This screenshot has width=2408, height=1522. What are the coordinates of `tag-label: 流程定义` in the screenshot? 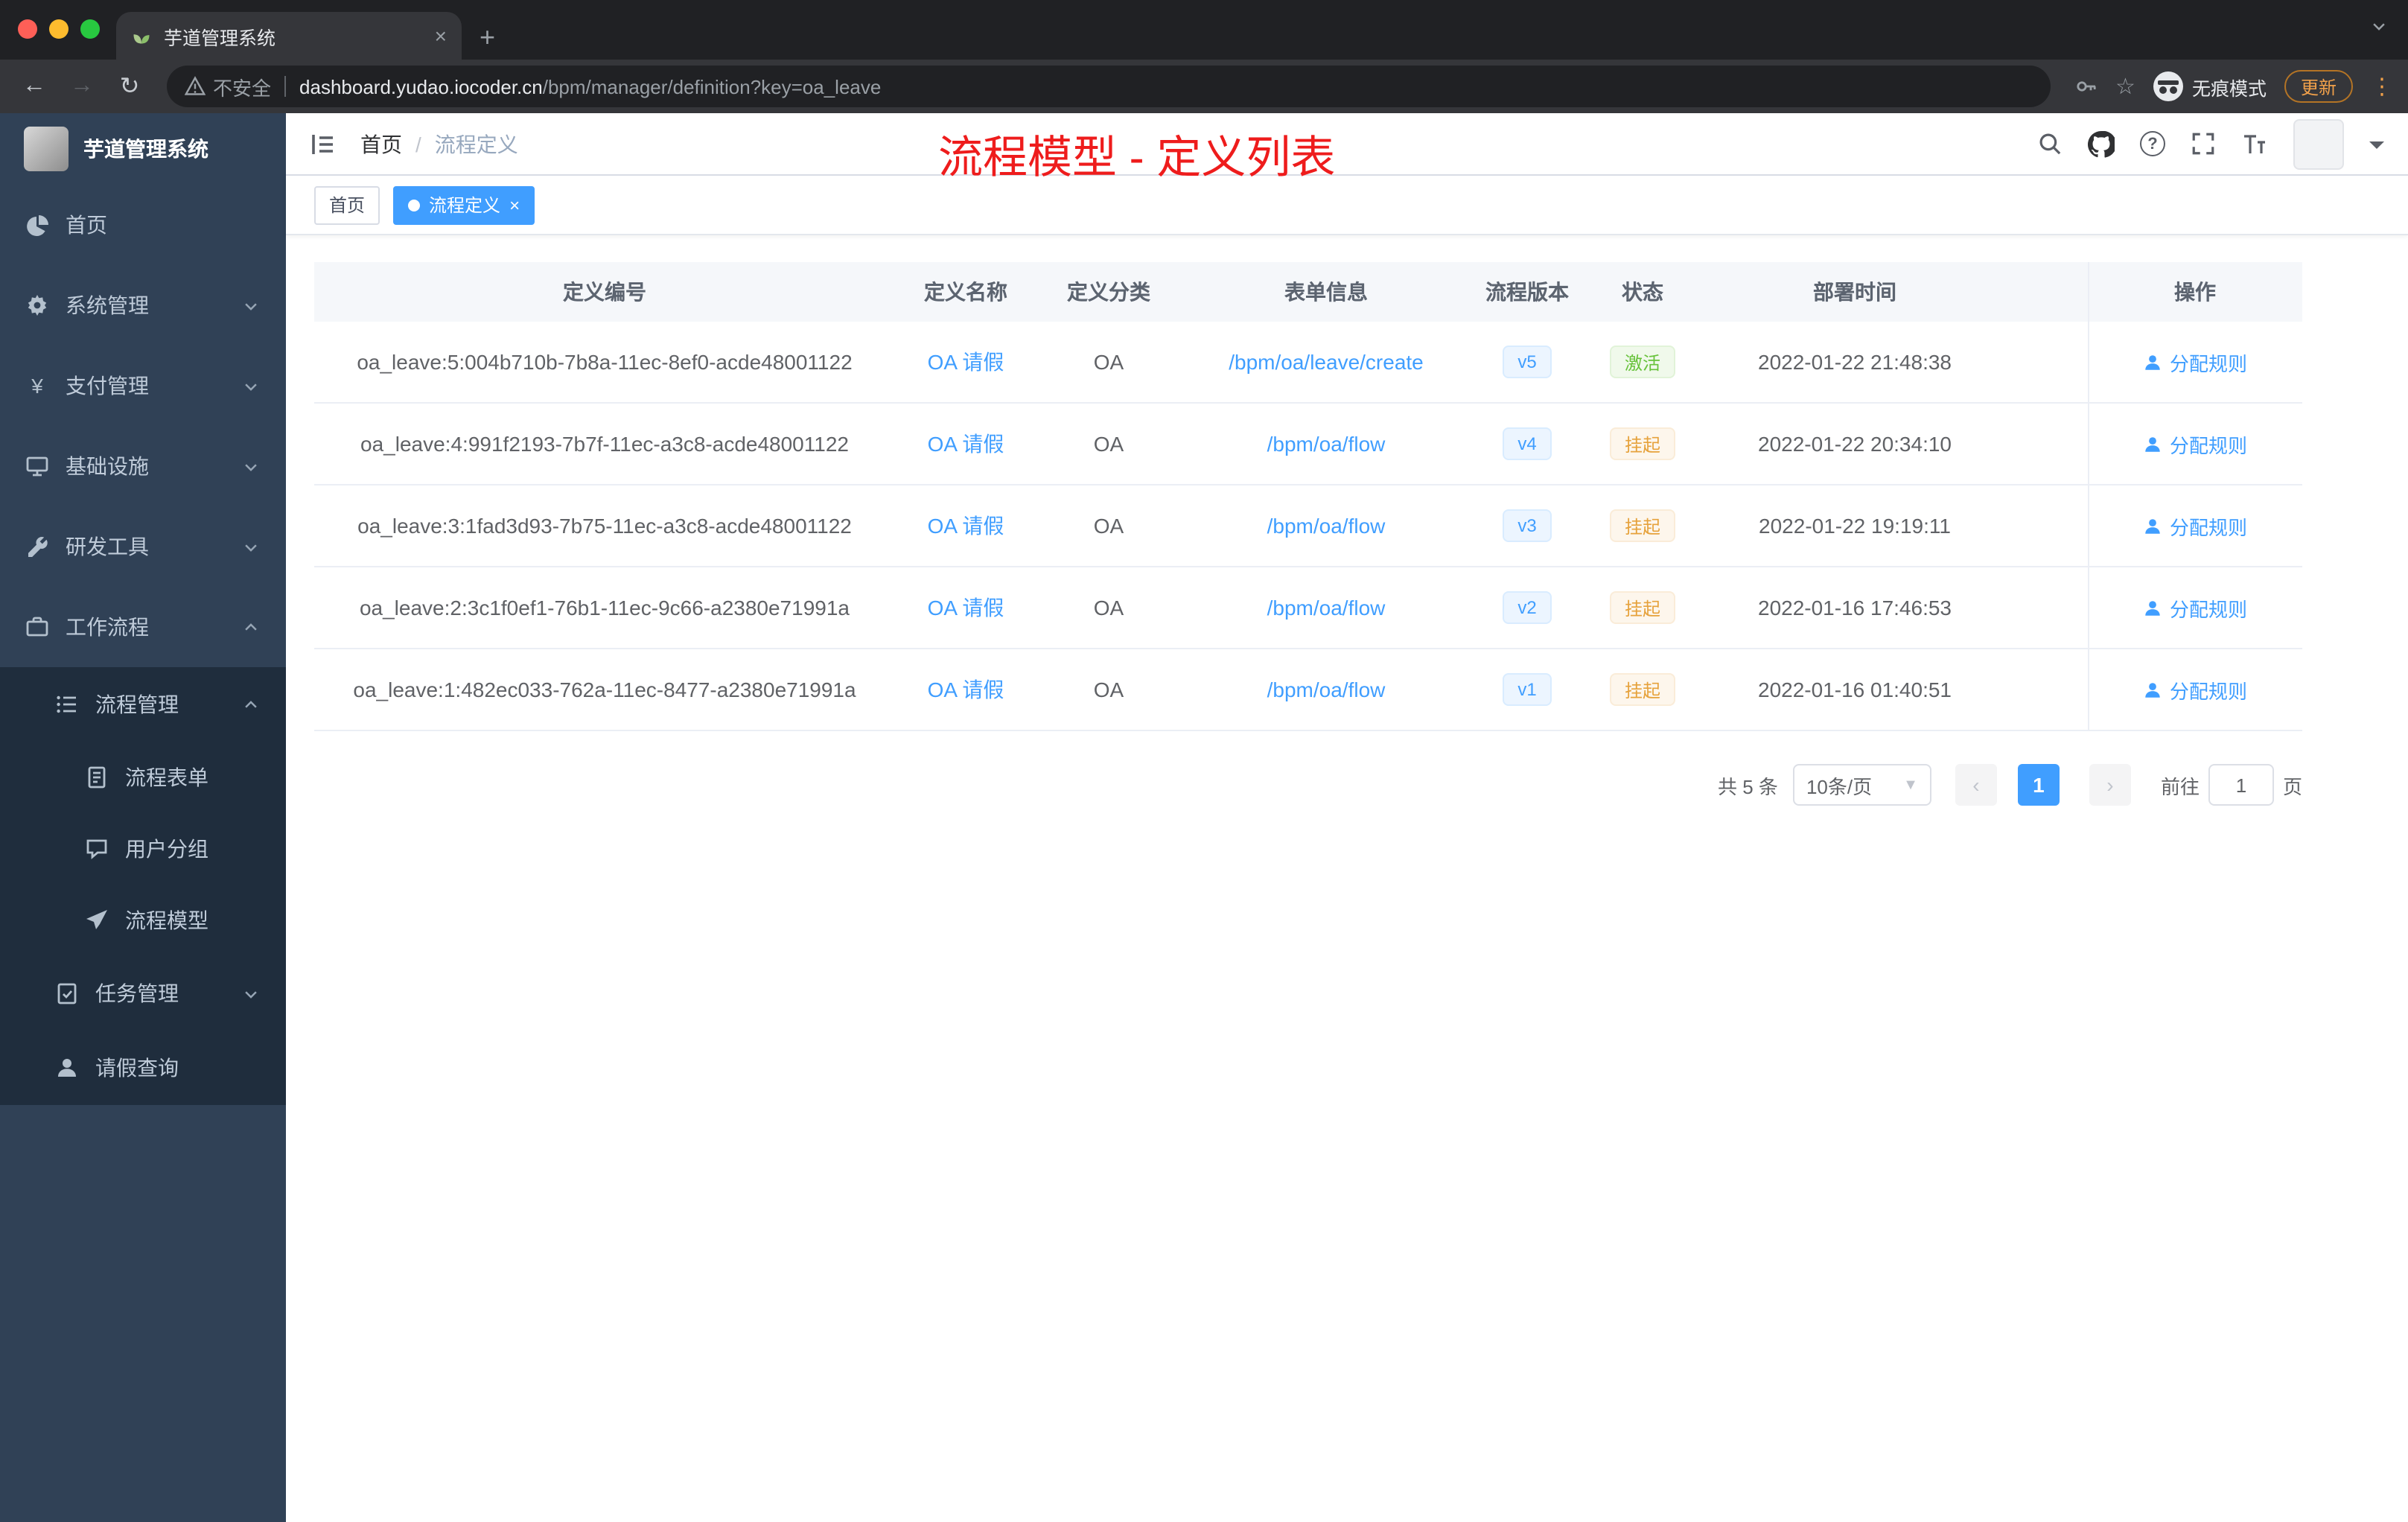 It's located at (465, 205).